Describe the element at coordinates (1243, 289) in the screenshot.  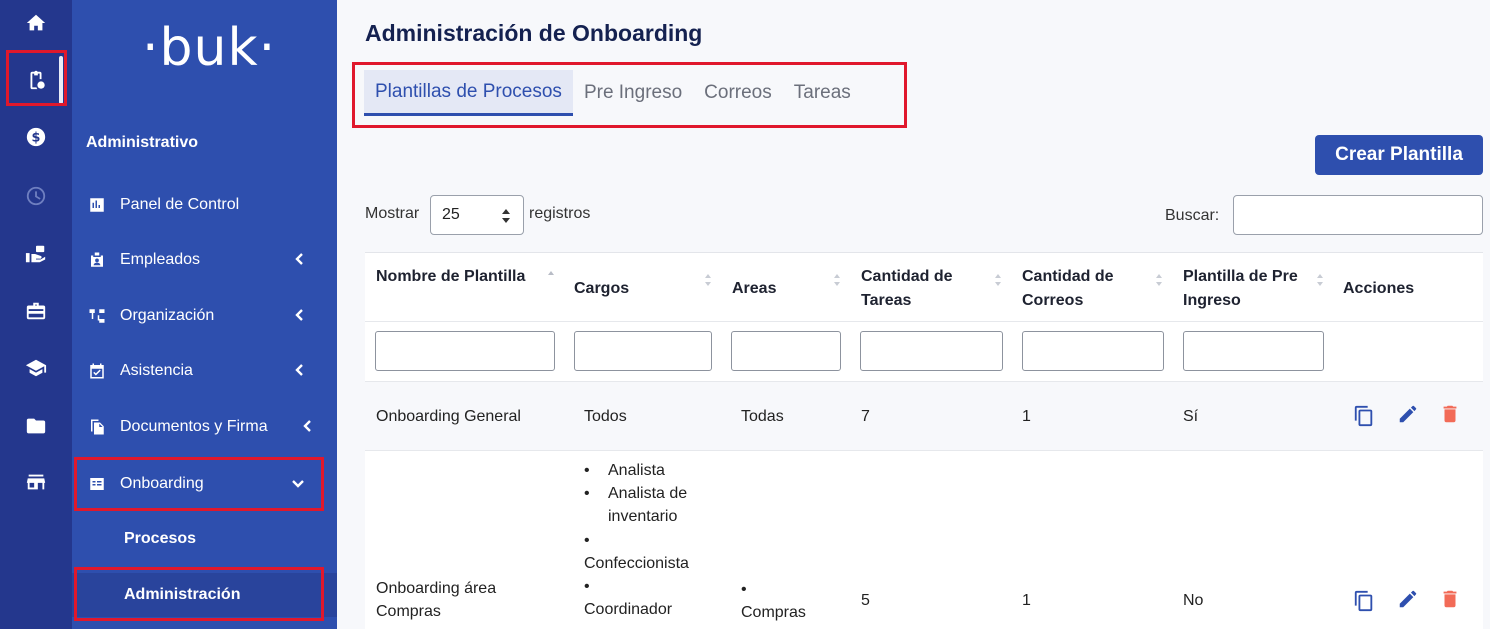
I see `column-header-pre-ingreso: Plantilla de Pre Ingreso` at that location.